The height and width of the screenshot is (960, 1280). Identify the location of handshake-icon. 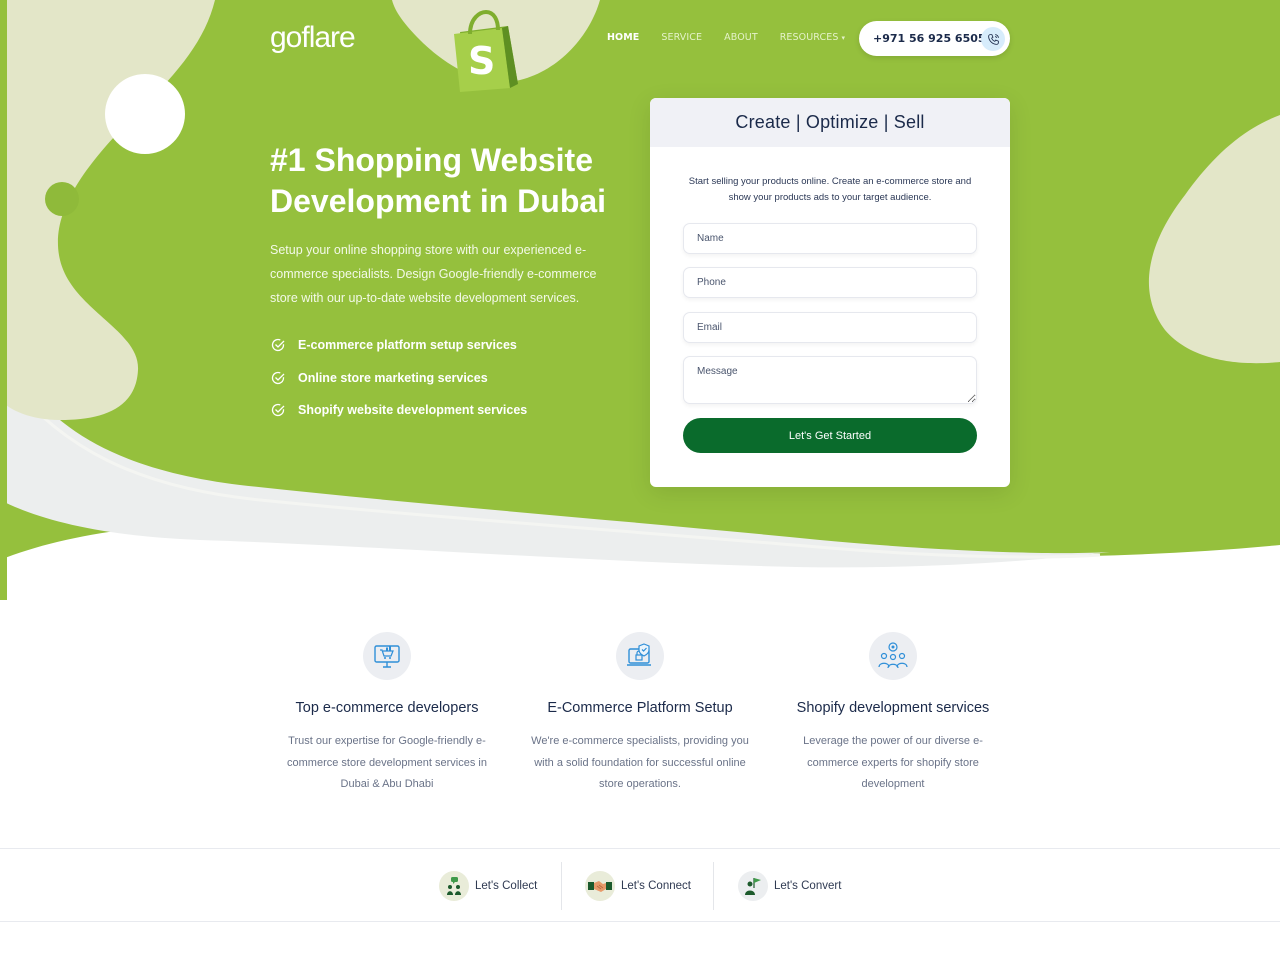
(600, 886).